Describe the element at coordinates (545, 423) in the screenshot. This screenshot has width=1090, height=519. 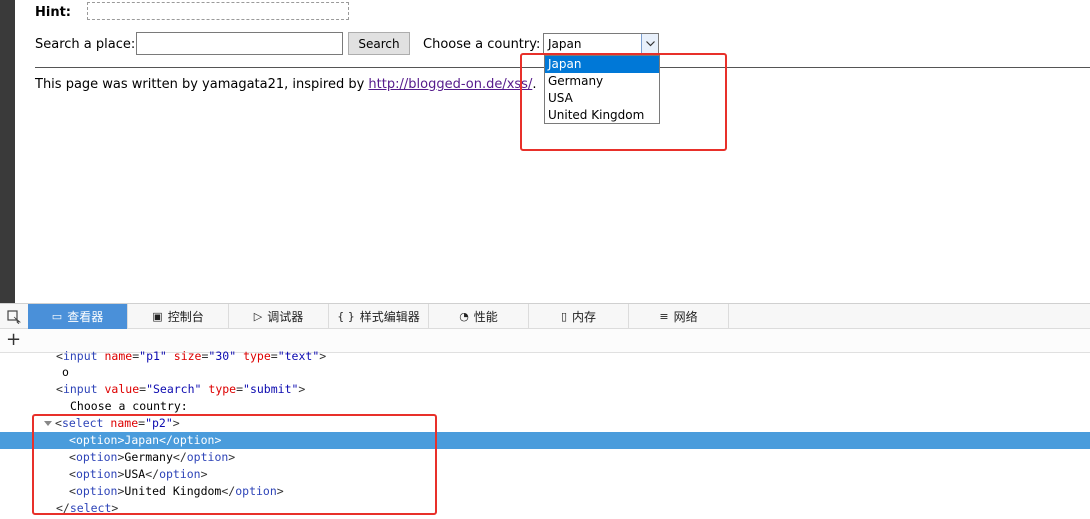
I see `markup-line-select: <select name="p2">` at that location.